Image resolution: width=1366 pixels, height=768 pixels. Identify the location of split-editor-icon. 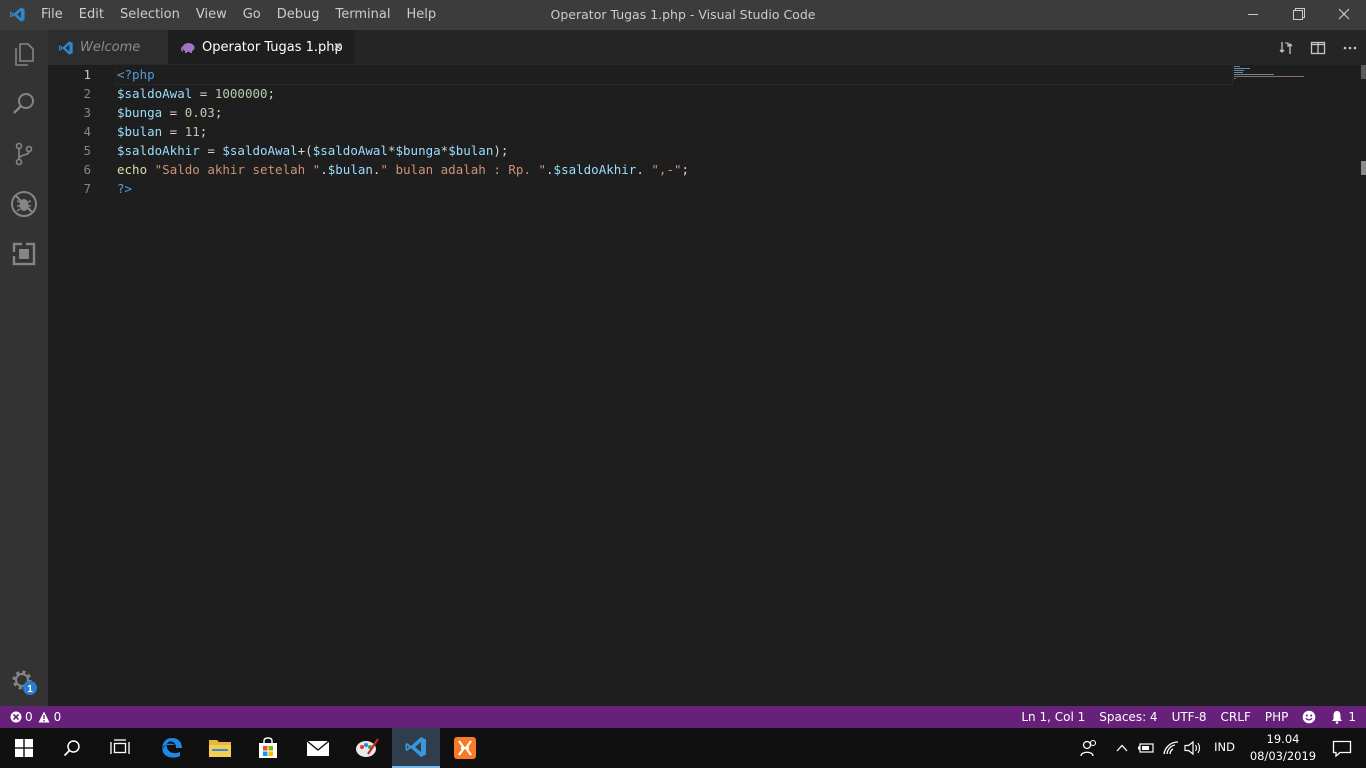
(1318, 47).